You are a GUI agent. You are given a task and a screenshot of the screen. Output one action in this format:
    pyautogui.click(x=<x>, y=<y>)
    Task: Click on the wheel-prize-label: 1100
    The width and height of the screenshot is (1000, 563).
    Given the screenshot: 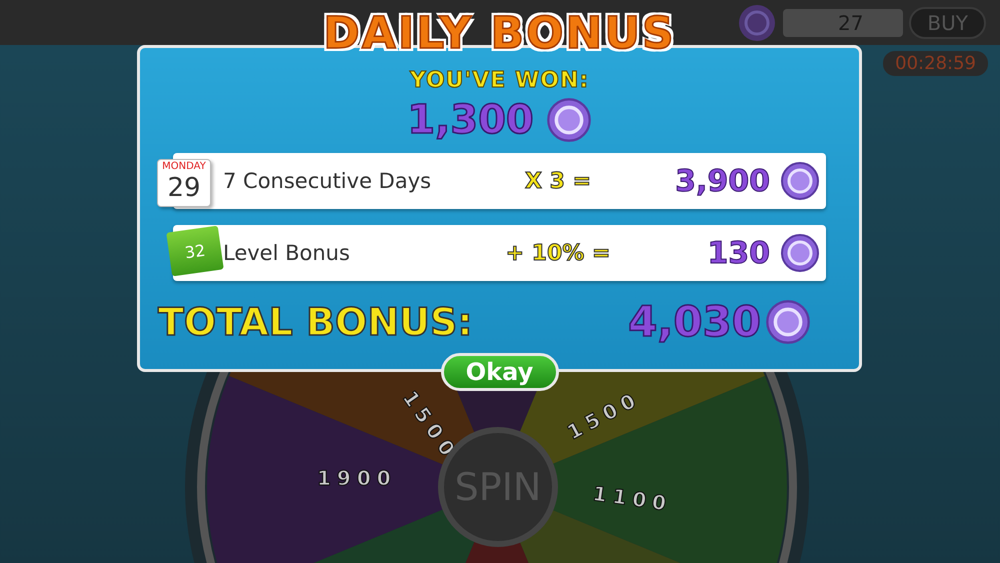 What is the action you would take?
    pyautogui.click(x=632, y=498)
    